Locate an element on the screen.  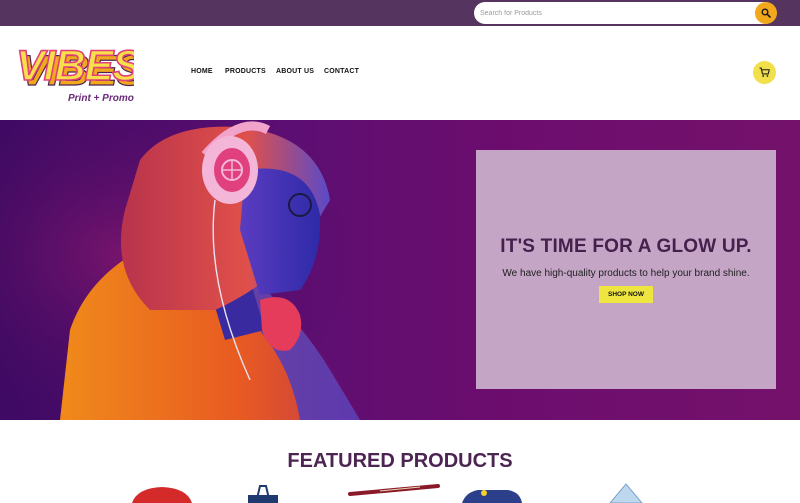
search-input is located at coordinates (614, 13).